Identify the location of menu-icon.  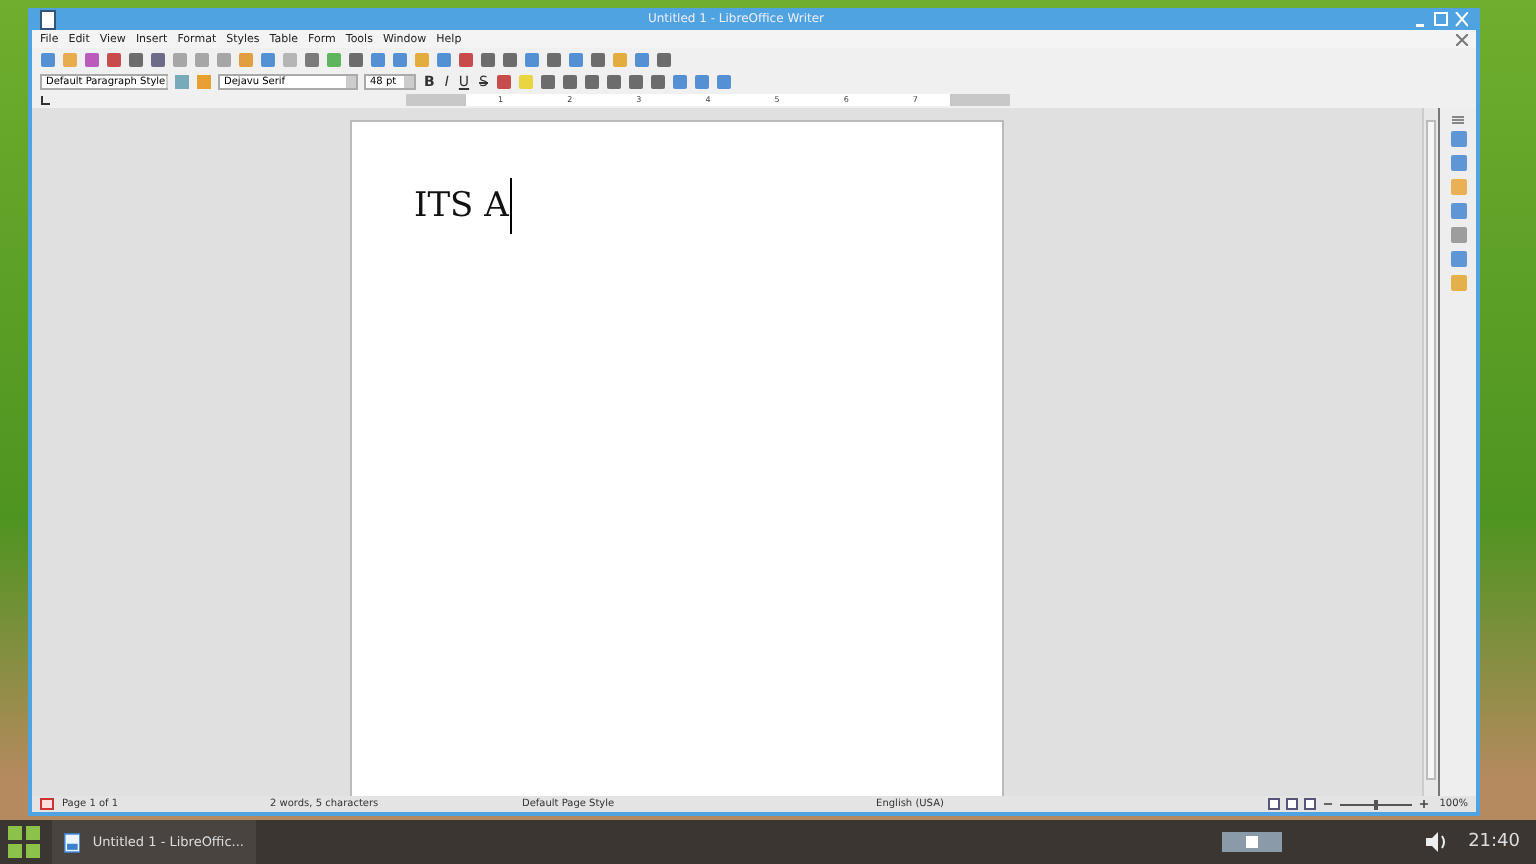
(1458, 120).